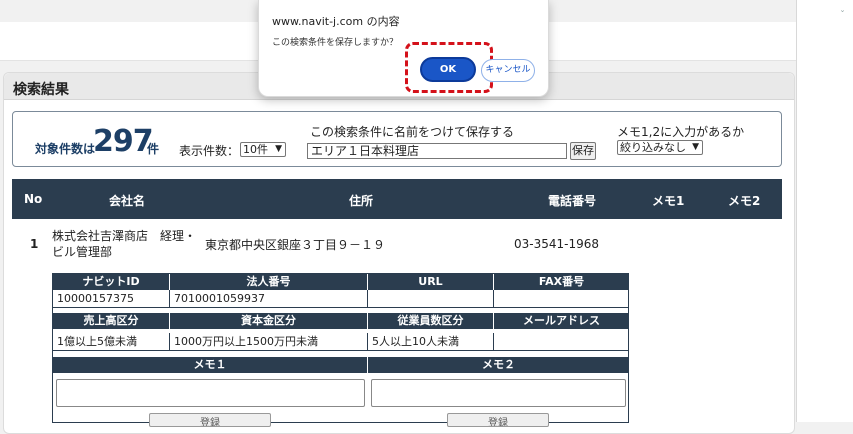 The image size is (853, 434). What do you see at coordinates (210, 393) in the screenshot?
I see `memo1-textarea` at bounding box center [210, 393].